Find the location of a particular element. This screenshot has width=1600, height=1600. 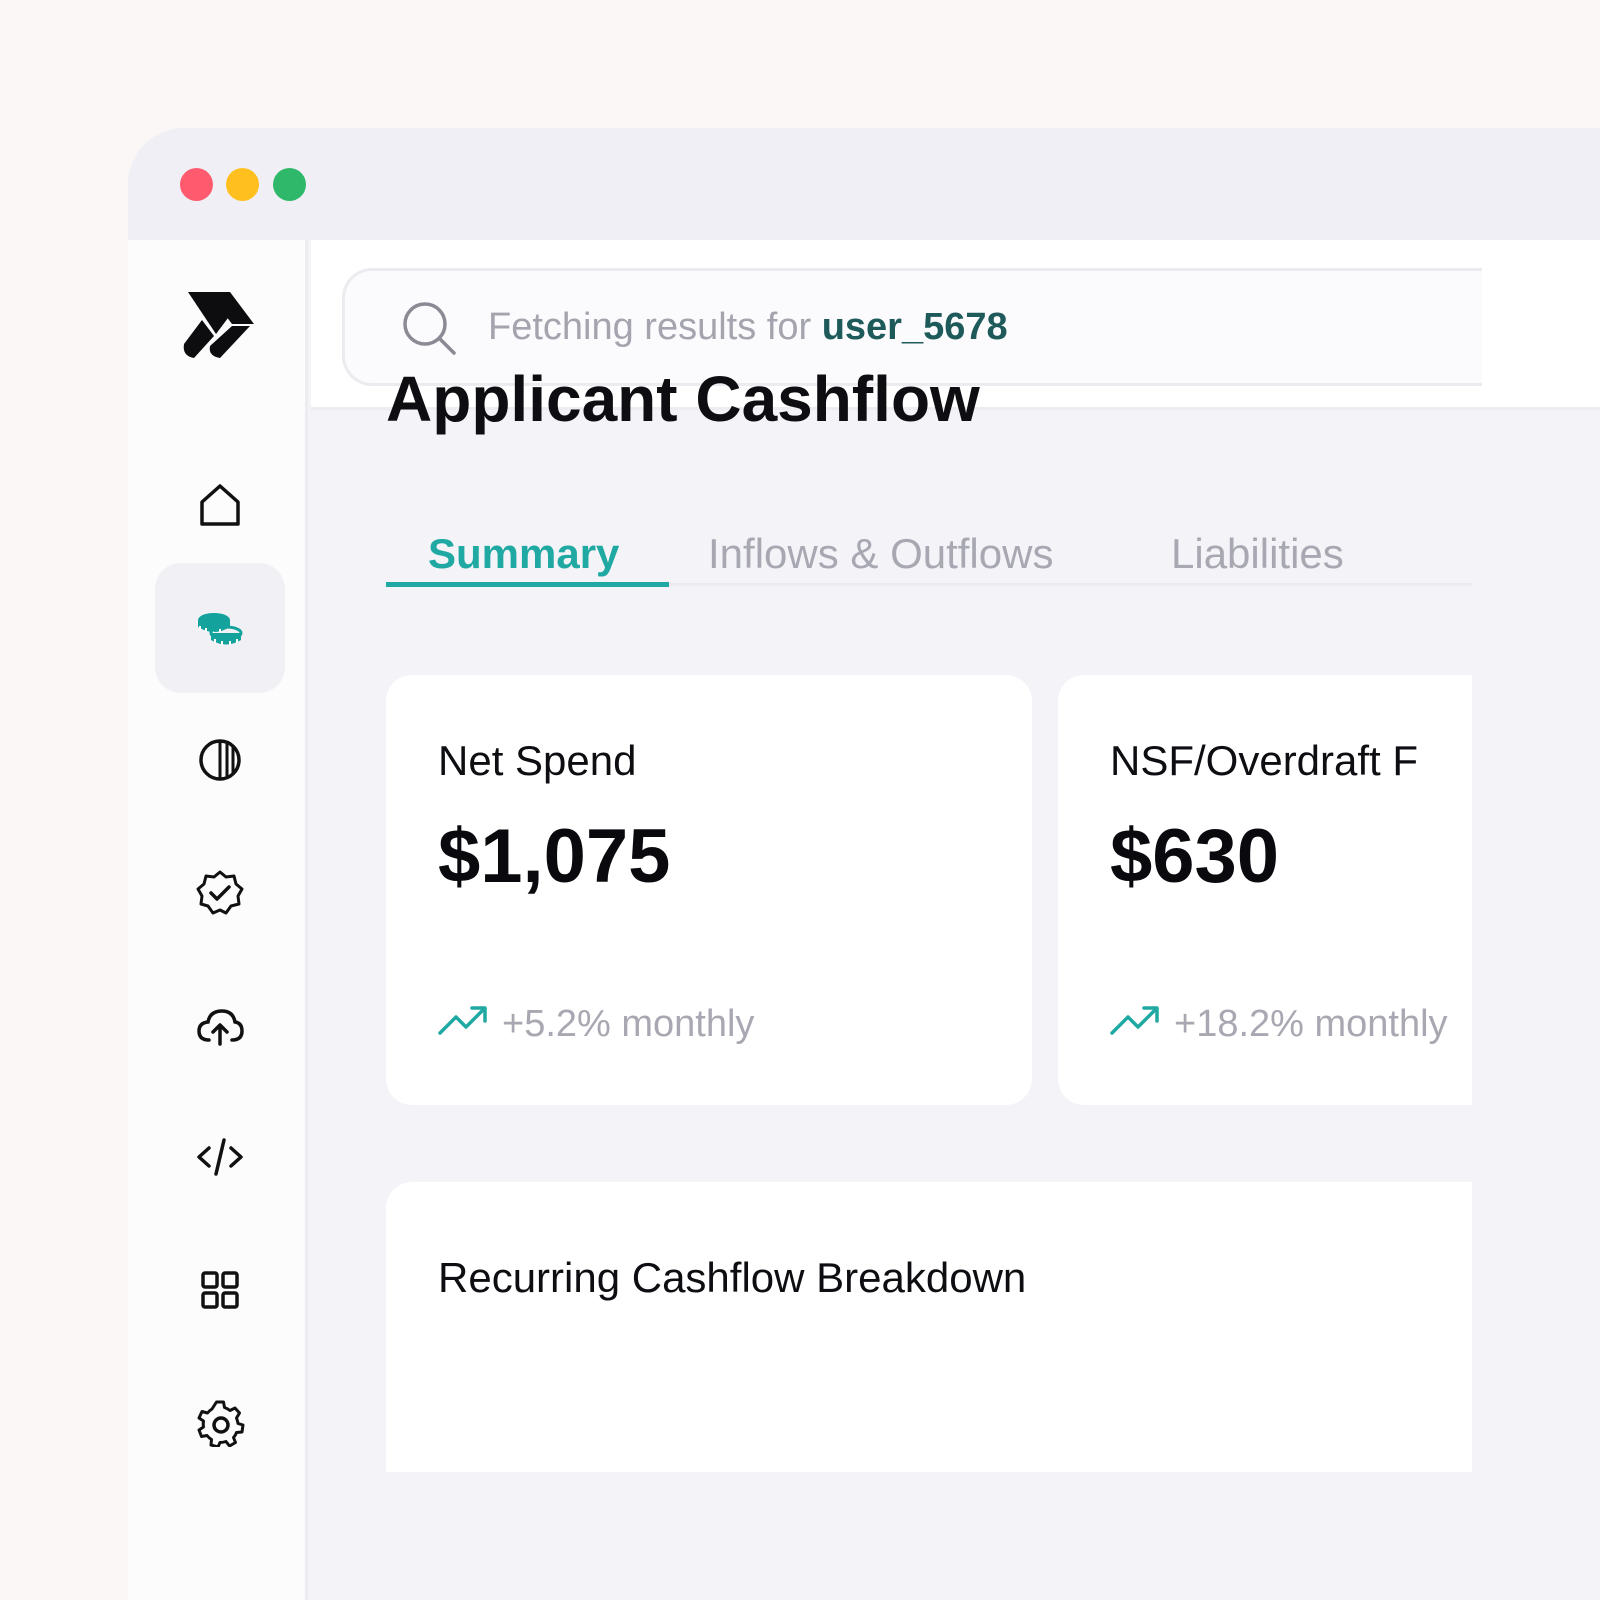

verified-badge-icon is located at coordinates (220, 892).